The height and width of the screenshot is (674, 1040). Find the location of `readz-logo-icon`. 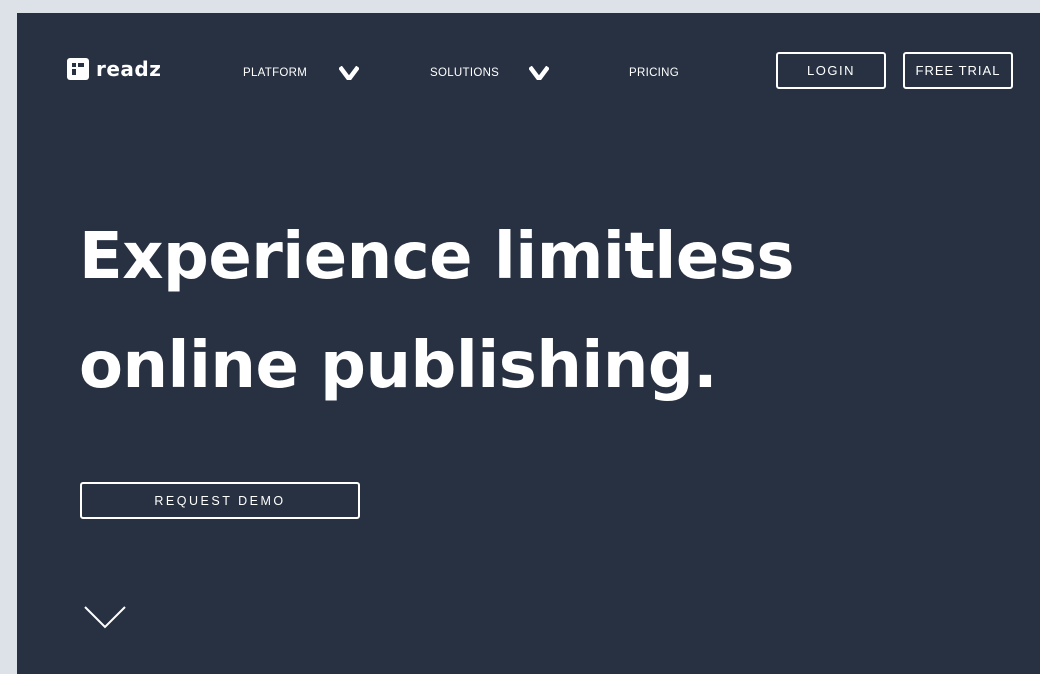

readz-logo-icon is located at coordinates (78, 69).